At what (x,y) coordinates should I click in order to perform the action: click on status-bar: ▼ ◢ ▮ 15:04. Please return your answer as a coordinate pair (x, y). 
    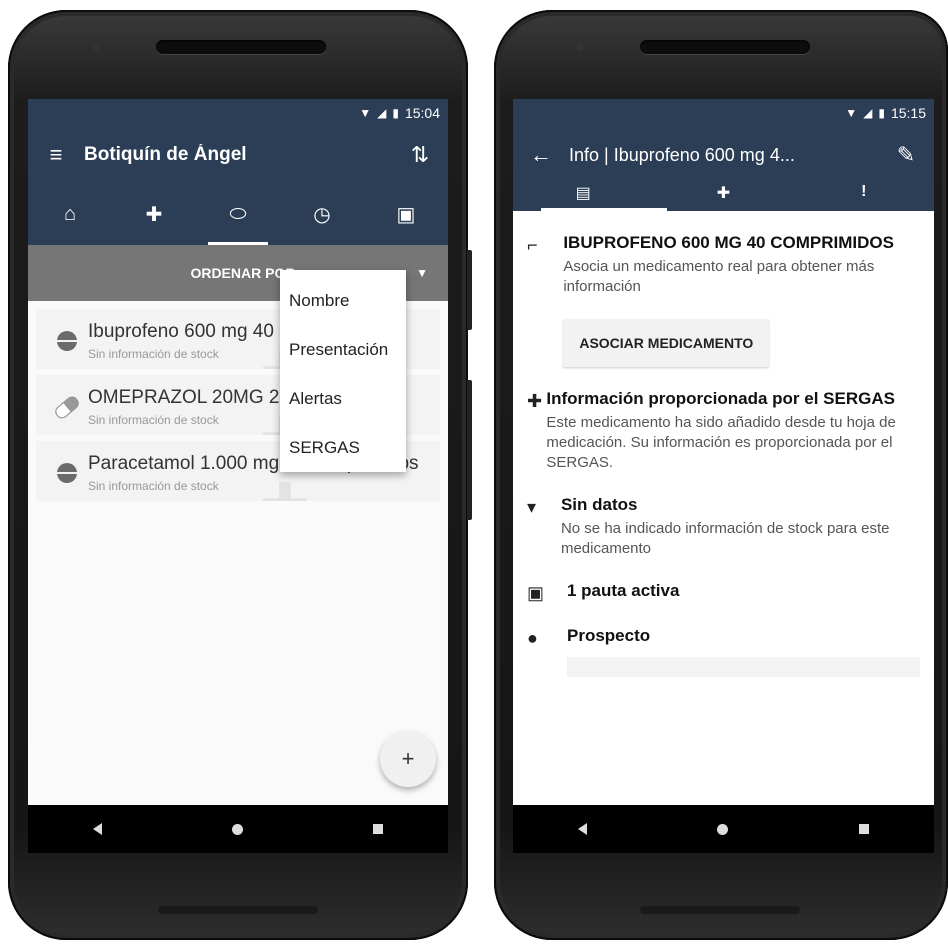
    Looking at the image, I should click on (238, 113).